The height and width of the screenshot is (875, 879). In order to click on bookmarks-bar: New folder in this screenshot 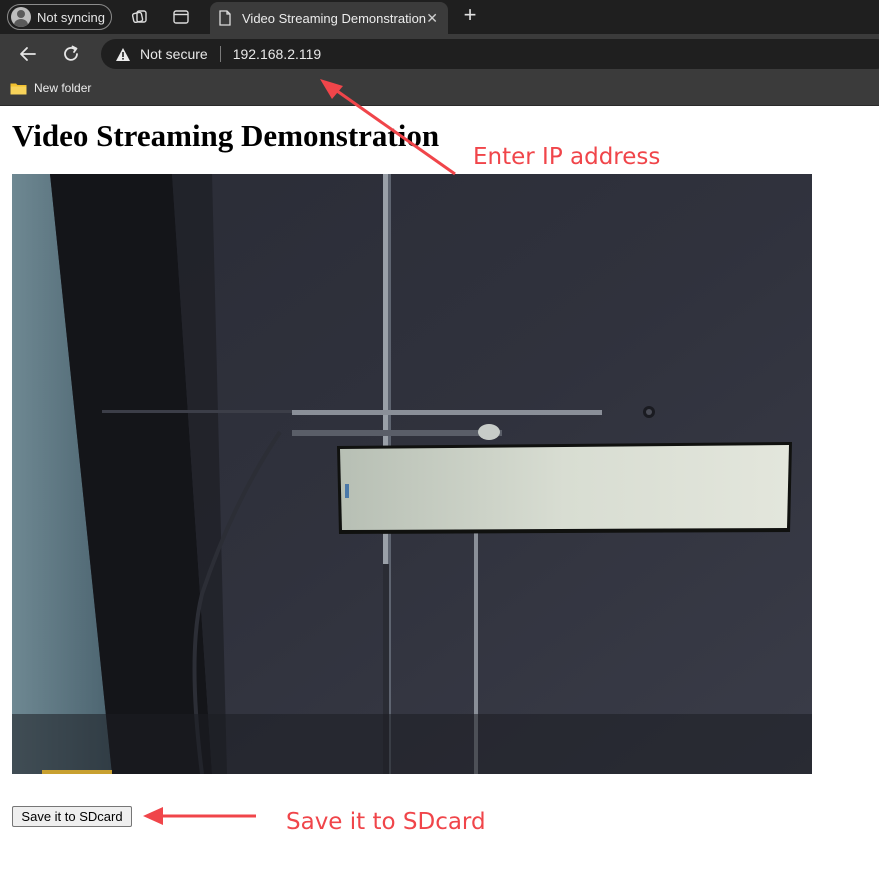, I will do `click(439, 90)`.